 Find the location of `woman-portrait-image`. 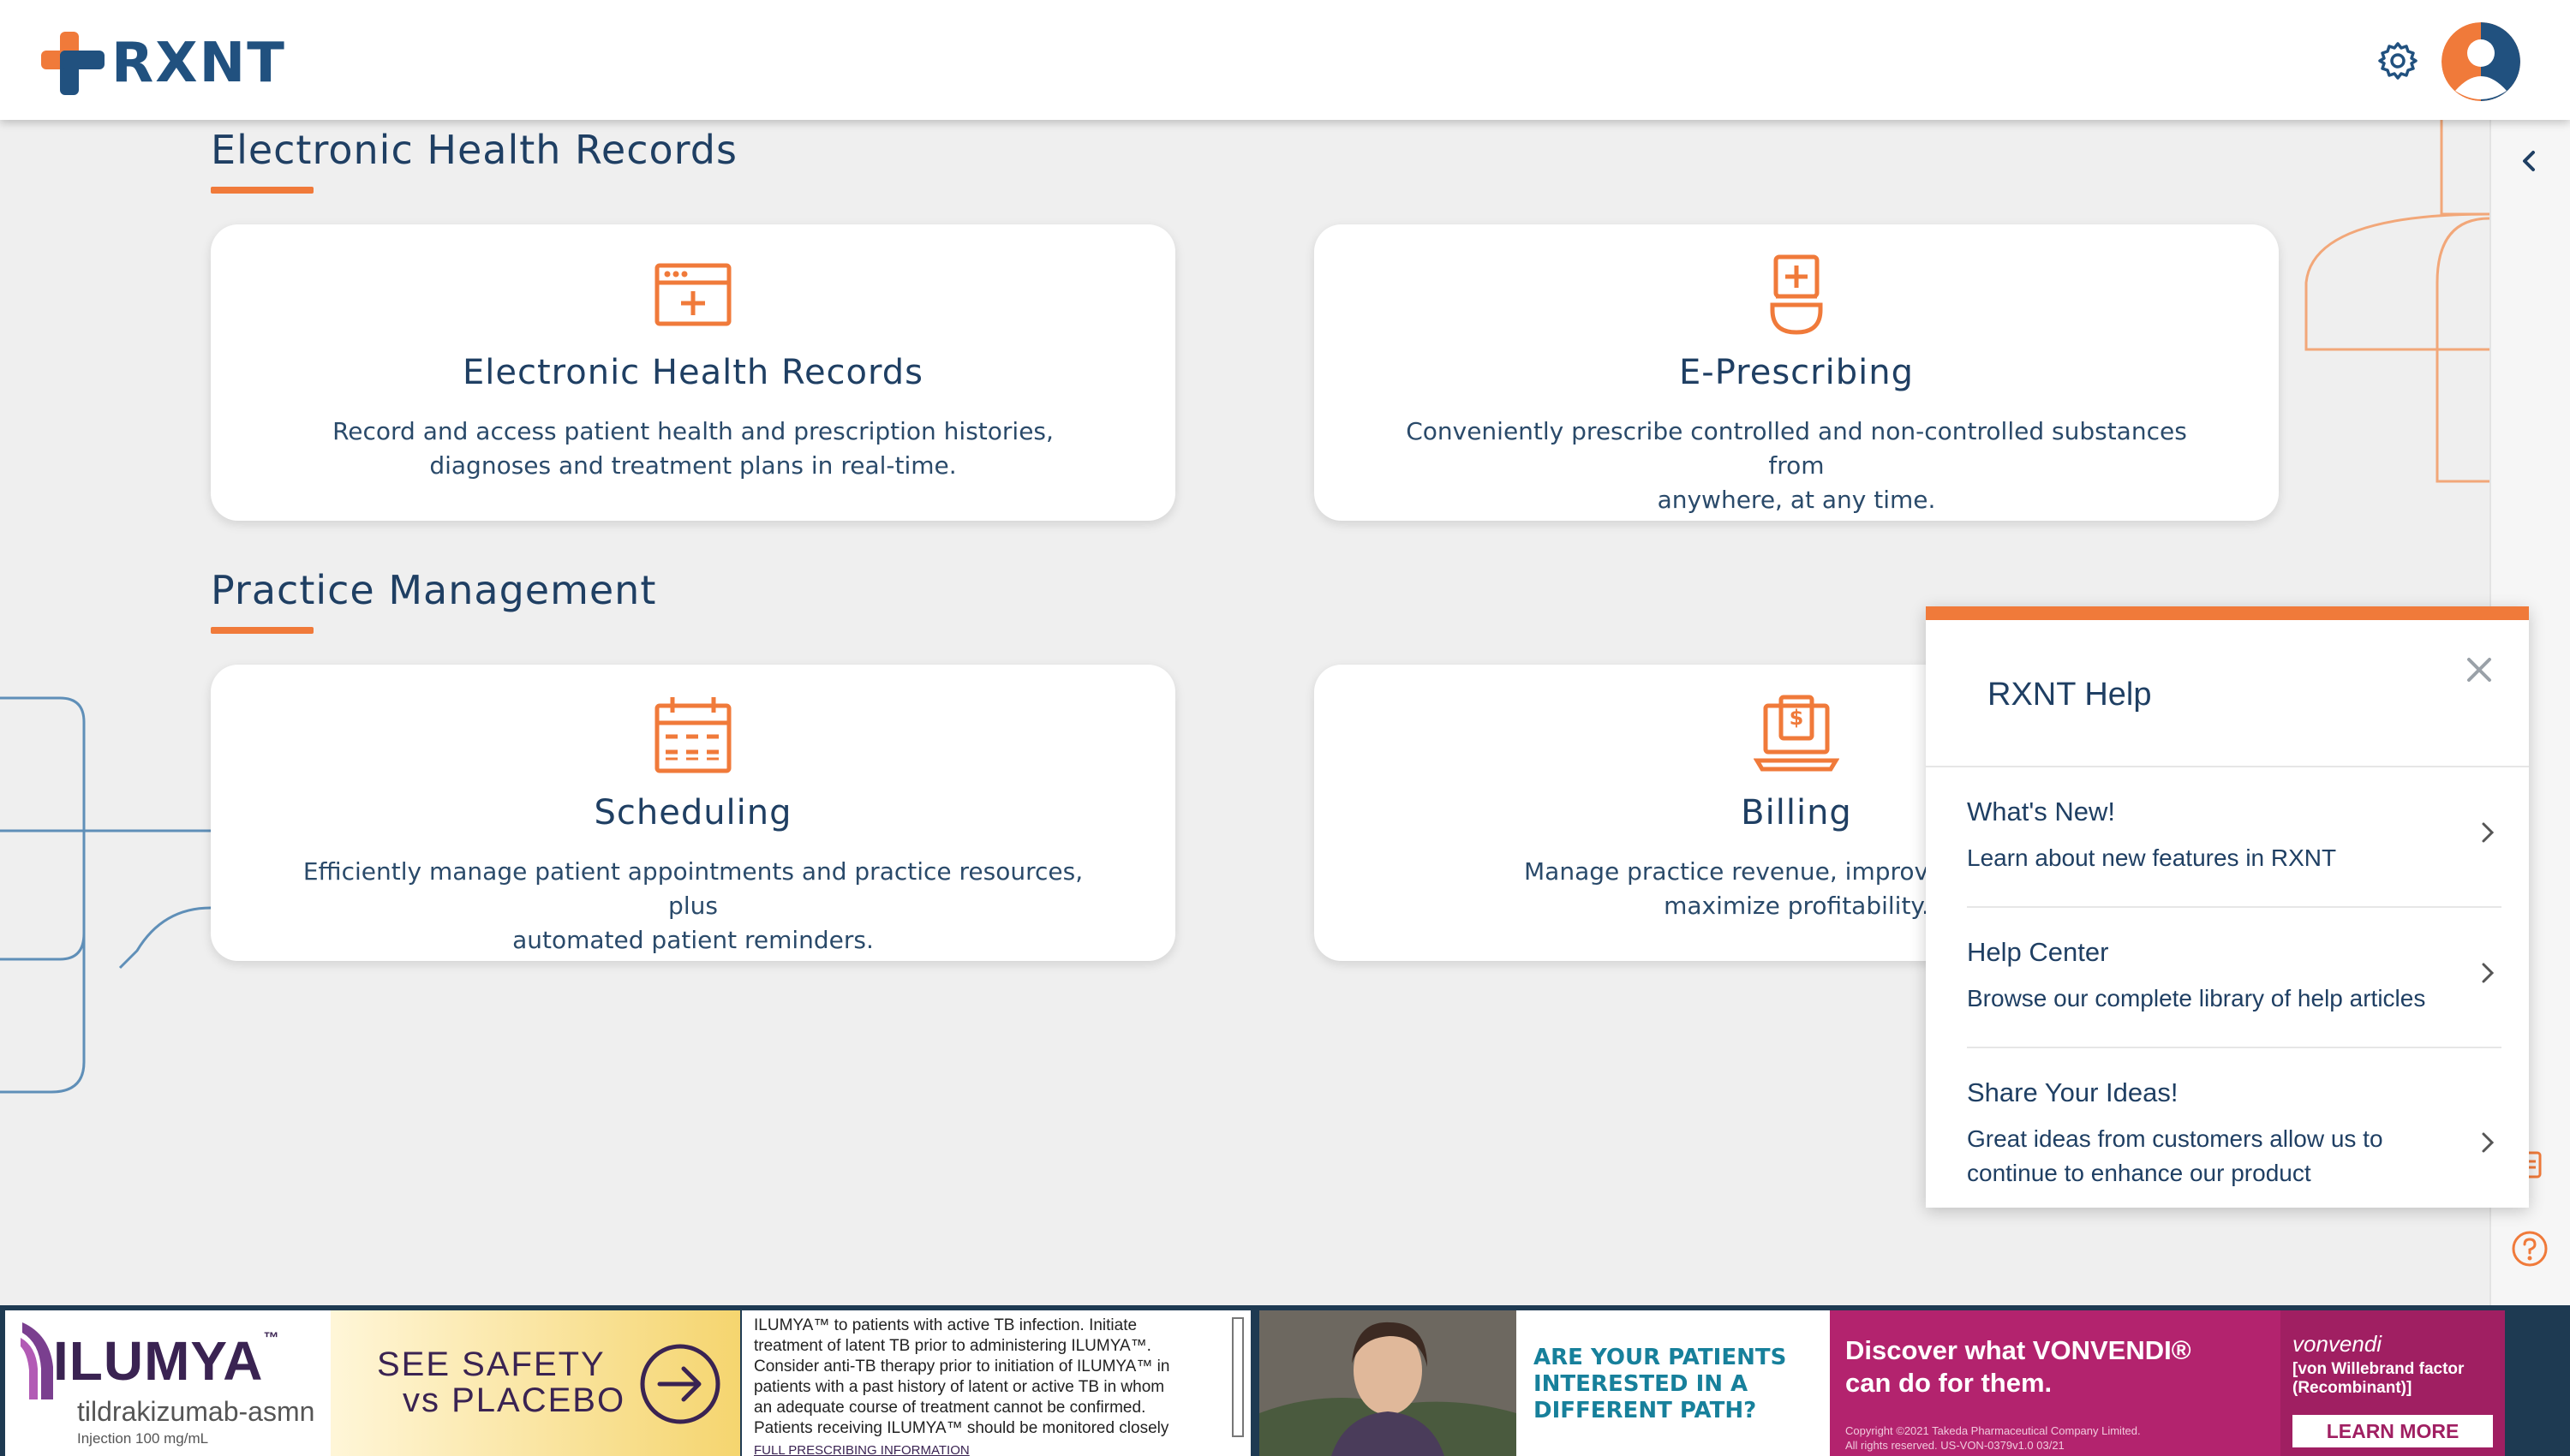

woman-portrait-image is located at coordinates (1388, 1383).